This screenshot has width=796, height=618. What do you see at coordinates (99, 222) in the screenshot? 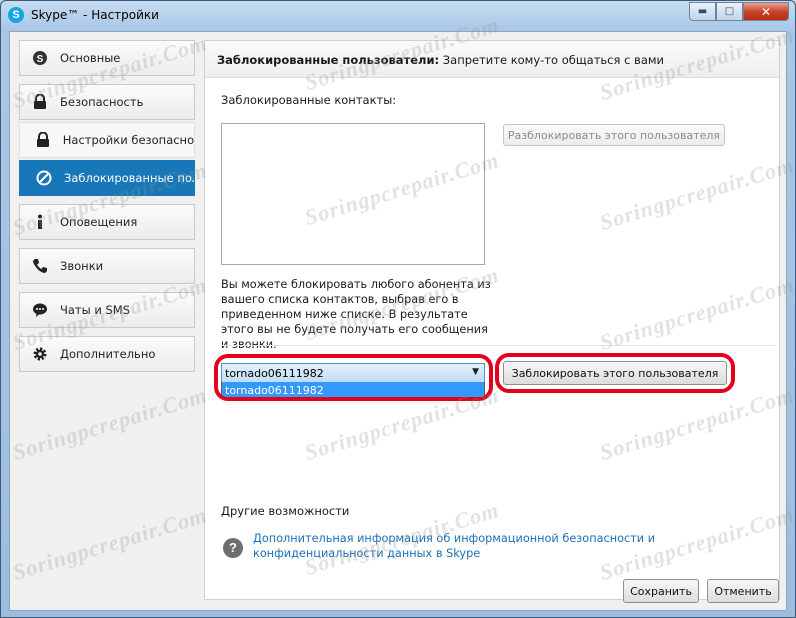
I see `sidebar-item-label: Оповещения` at bounding box center [99, 222].